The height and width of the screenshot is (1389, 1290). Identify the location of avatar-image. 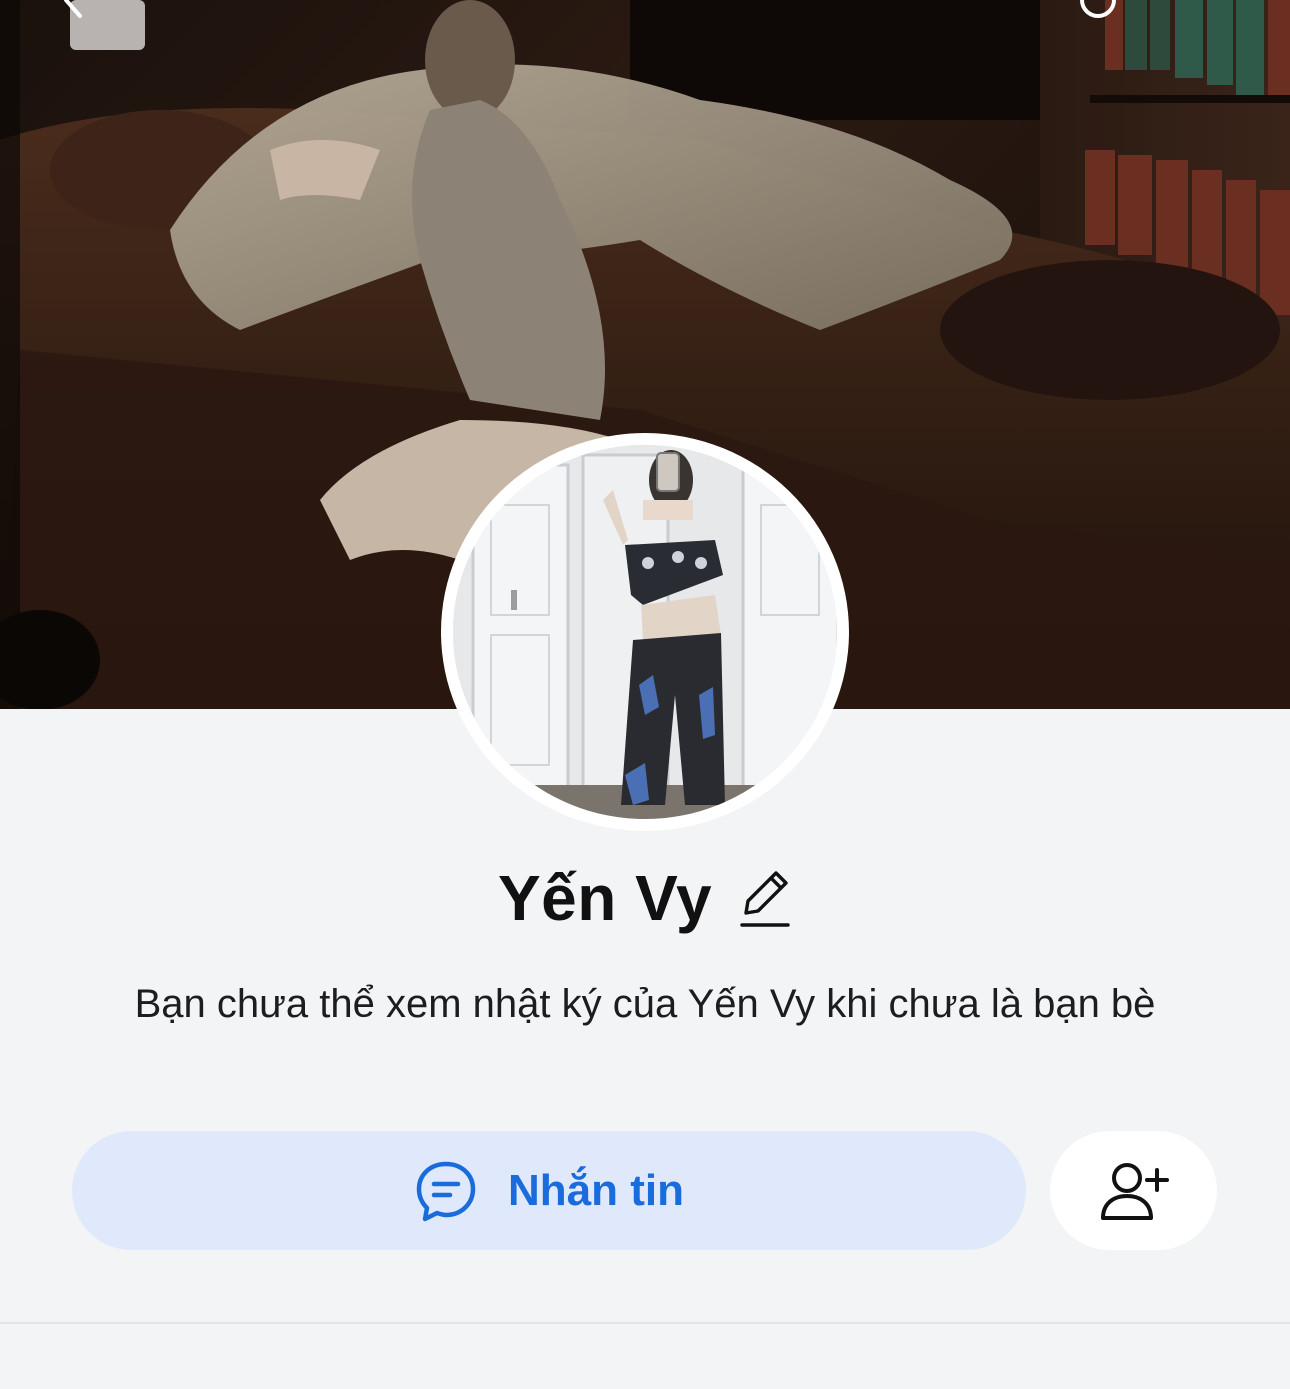
(645, 632).